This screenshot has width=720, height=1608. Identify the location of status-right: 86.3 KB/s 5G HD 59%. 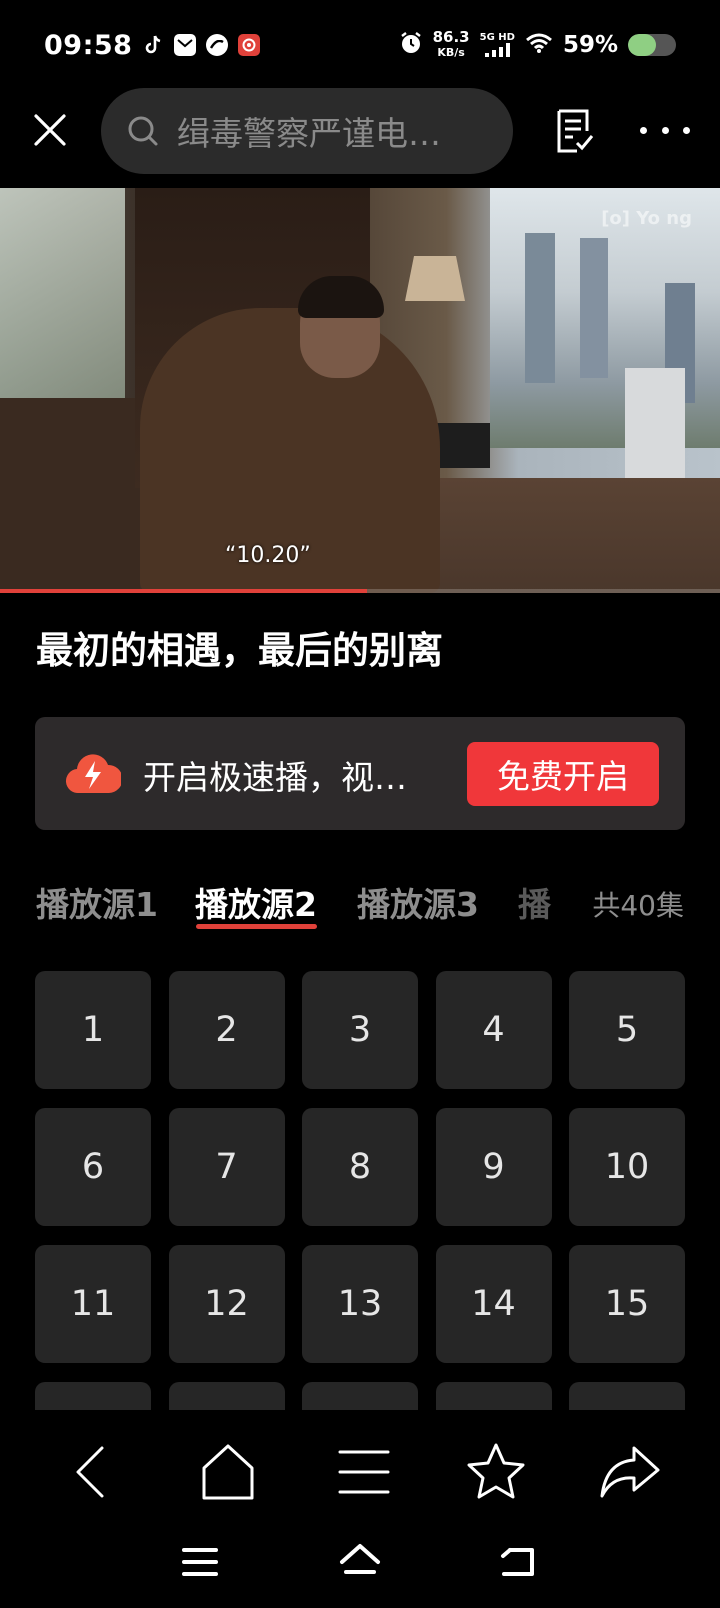
(537, 45).